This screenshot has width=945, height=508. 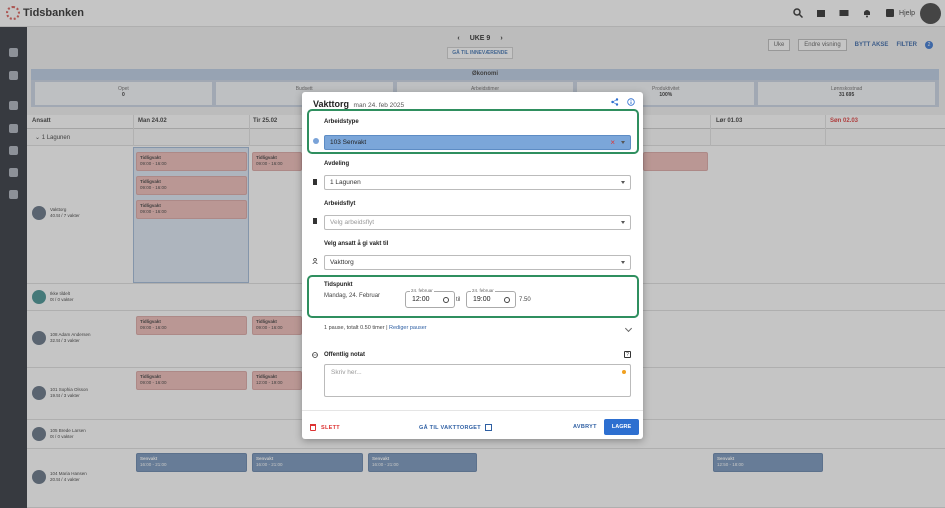 What do you see at coordinates (621, 427) in the screenshot?
I see `save-button: LAGRE` at bounding box center [621, 427].